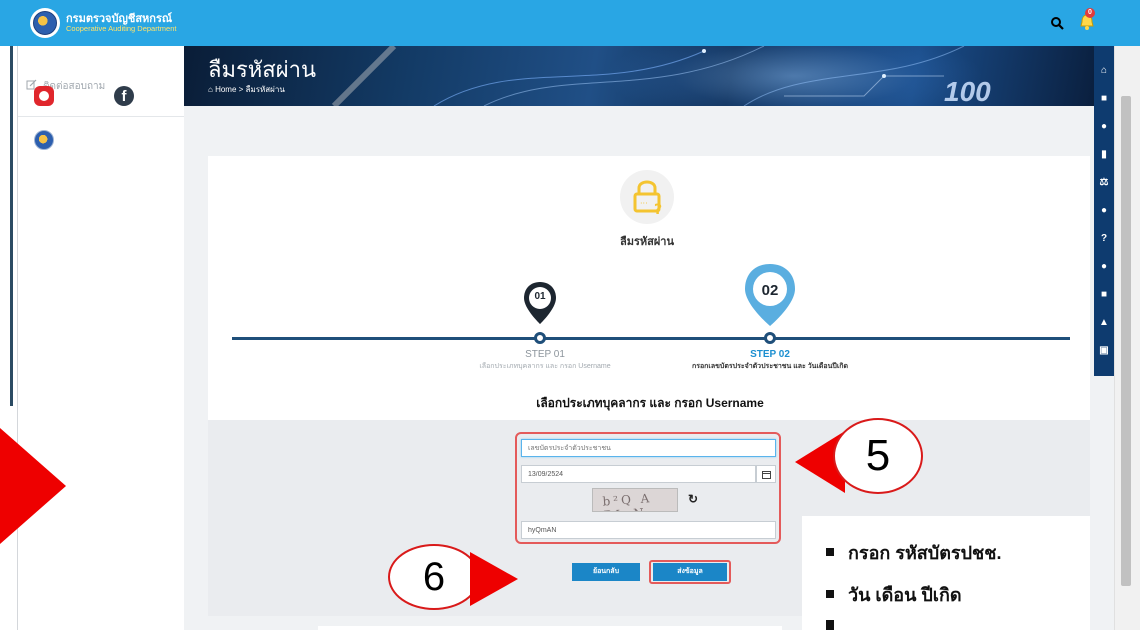 The width and height of the screenshot is (1140, 630). I want to click on annotation-step-6: 6, so click(434, 577).